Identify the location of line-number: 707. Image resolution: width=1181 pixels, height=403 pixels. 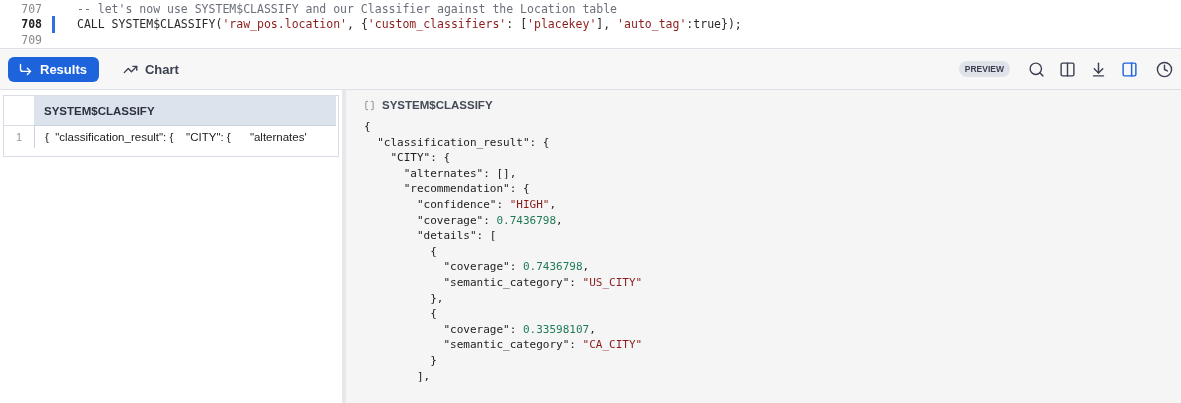
(31, 8).